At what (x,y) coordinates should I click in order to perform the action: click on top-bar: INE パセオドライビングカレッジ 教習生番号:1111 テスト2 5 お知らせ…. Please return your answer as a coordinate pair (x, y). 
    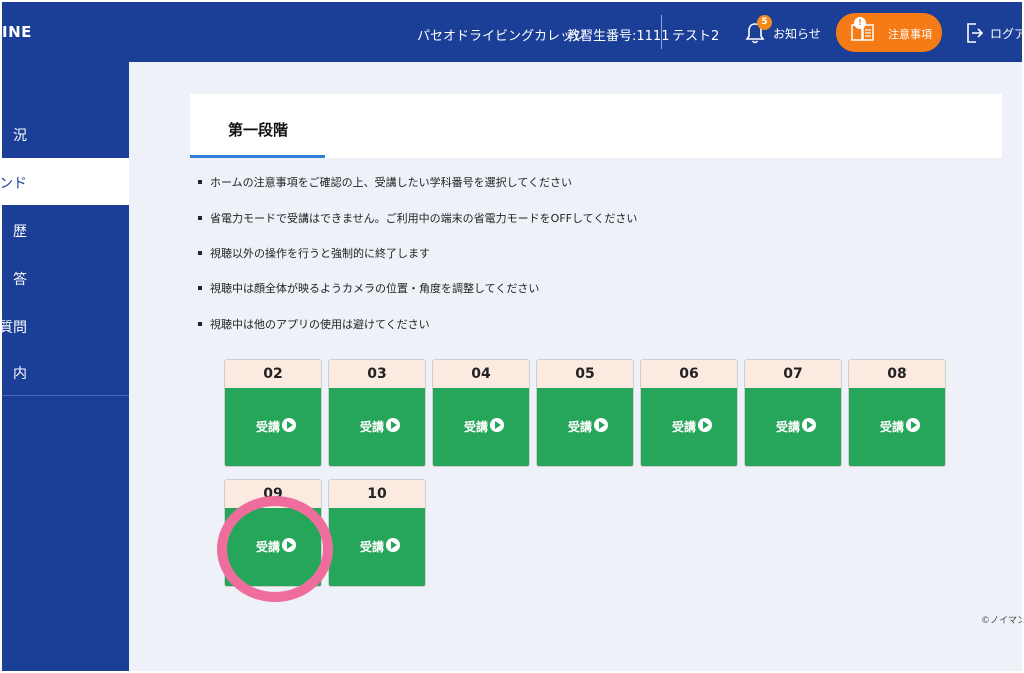
    Looking at the image, I should click on (512, 32).